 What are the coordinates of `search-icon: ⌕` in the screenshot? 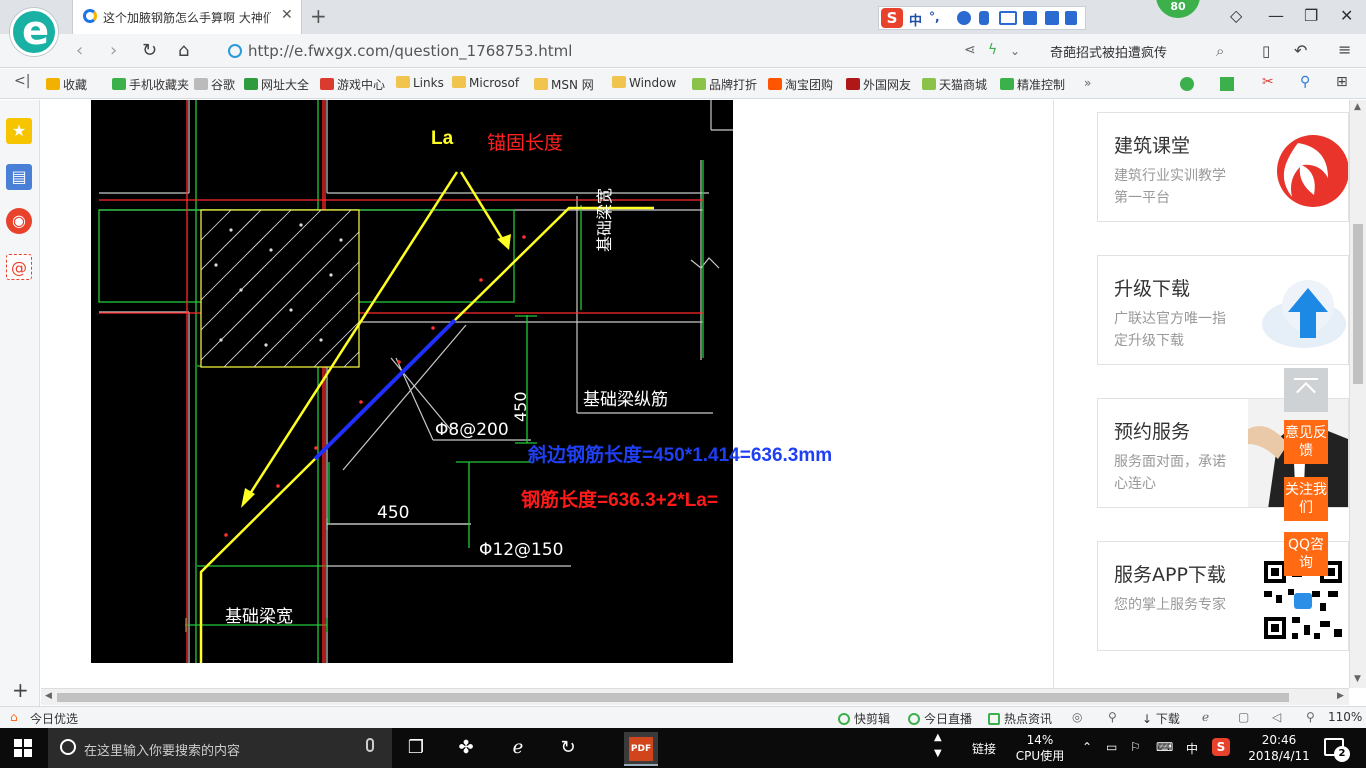 It's located at (1220, 51).